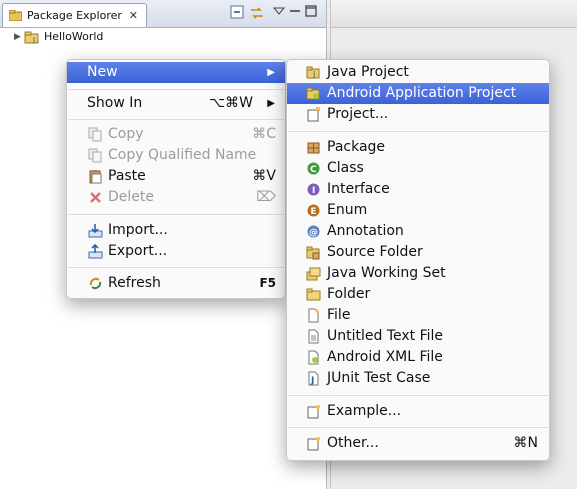 The height and width of the screenshot is (489, 577). What do you see at coordinates (313, 315) in the screenshot?
I see `file-icon` at bounding box center [313, 315].